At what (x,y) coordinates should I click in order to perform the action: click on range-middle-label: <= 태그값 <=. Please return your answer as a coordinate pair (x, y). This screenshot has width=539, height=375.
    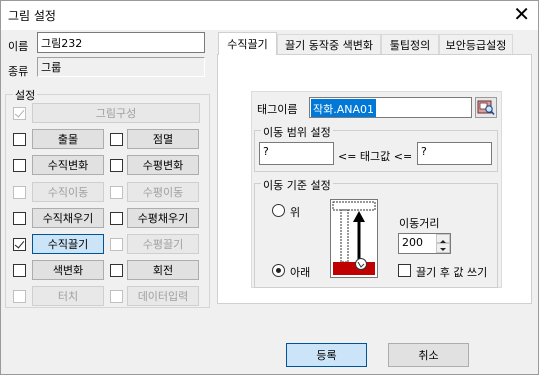
    Looking at the image, I should click on (375, 156).